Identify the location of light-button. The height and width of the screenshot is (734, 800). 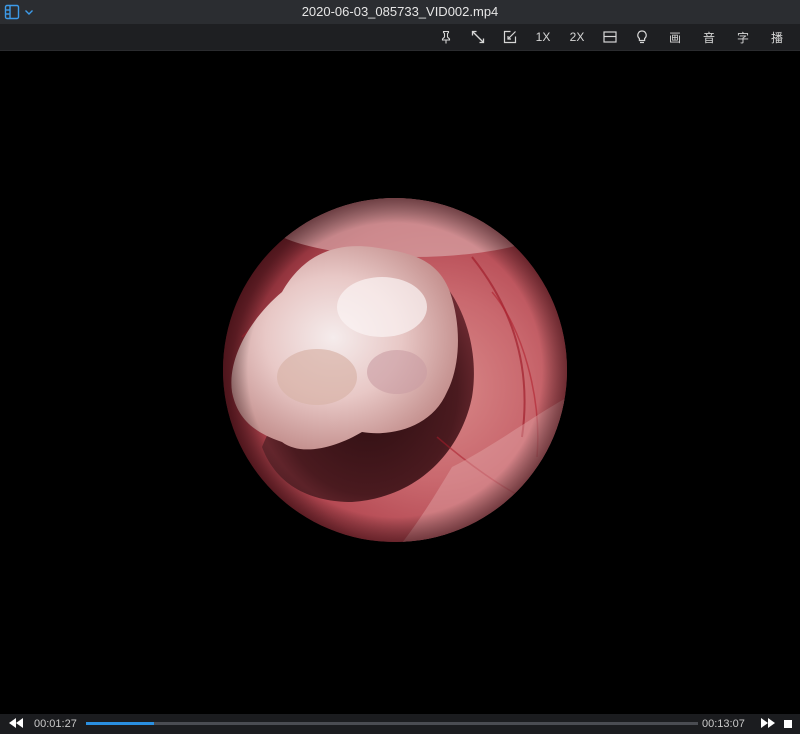
(642, 37).